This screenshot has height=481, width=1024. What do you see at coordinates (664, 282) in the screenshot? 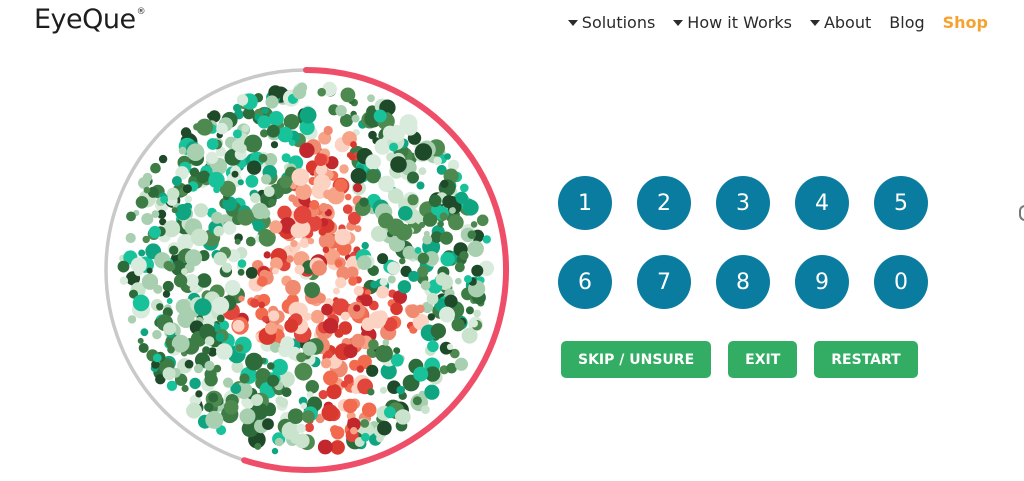
I see `key-7: 7` at bounding box center [664, 282].